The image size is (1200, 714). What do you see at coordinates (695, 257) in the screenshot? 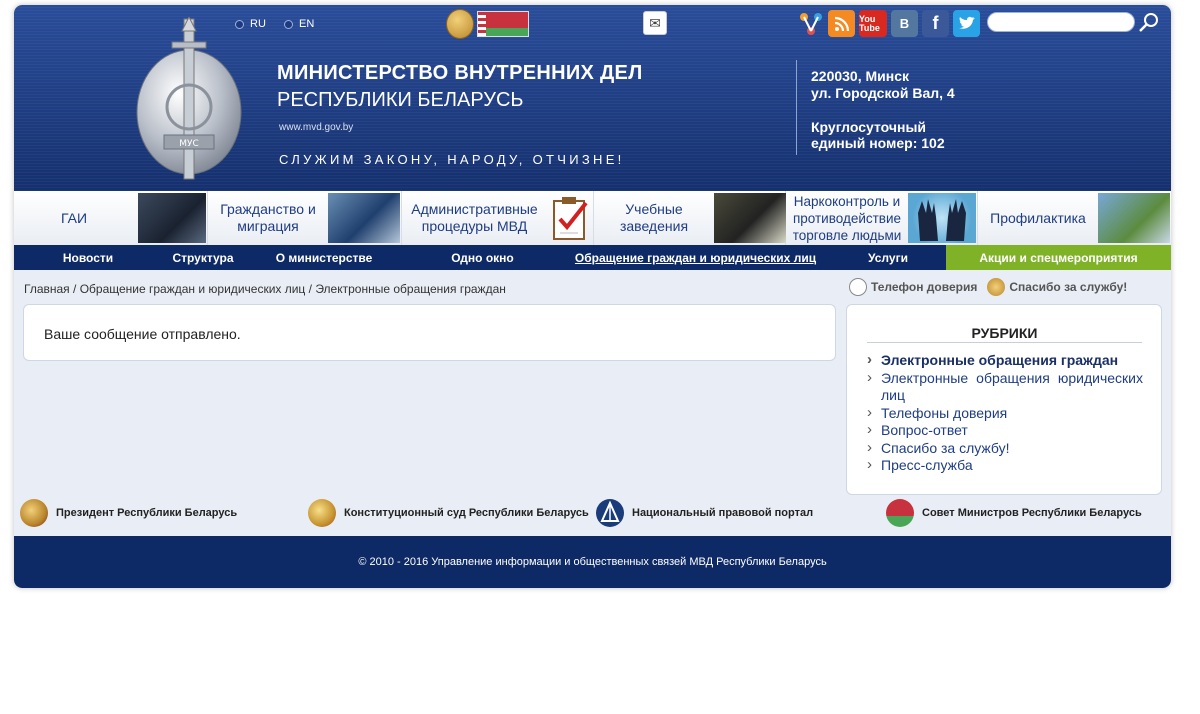
I see `nav-appeals: Обращение граждан и юридических лиц` at bounding box center [695, 257].